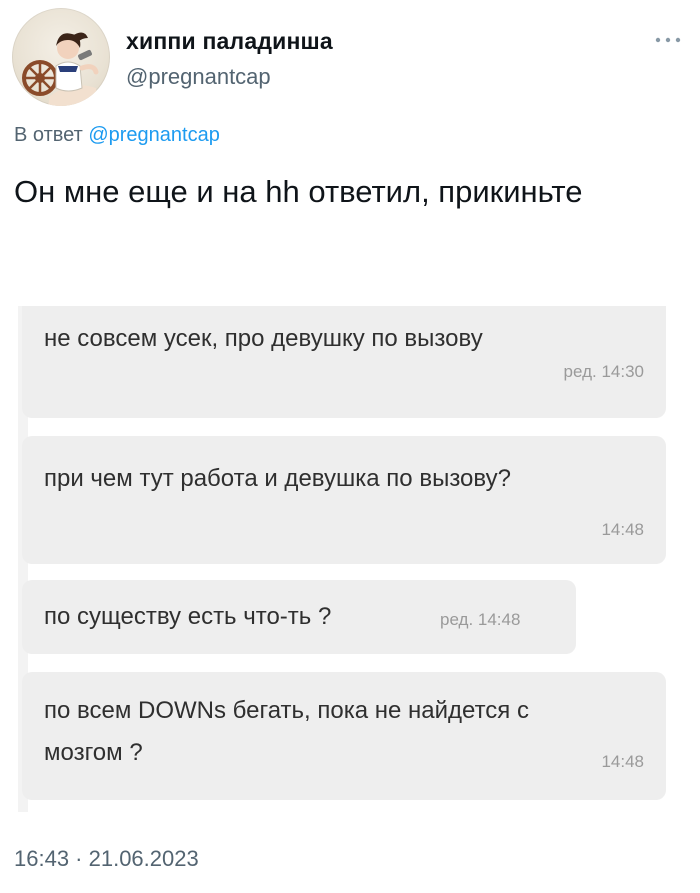 This screenshot has height=893, width=700. Describe the element at coordinates (198, 77) in the screenshot. I see `handle: @pregnantcap` at that location.